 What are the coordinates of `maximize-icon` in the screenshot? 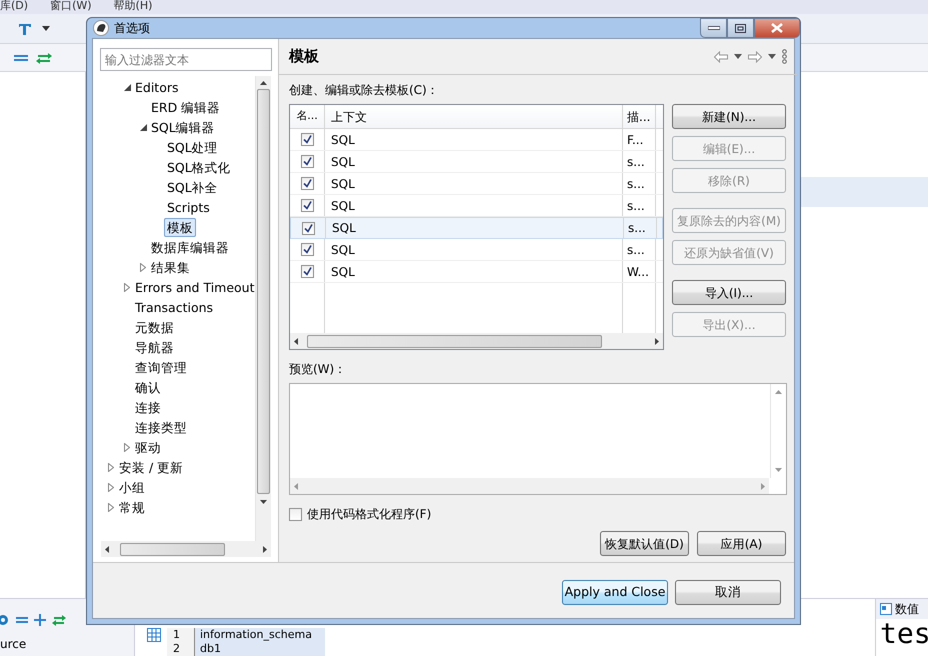 It's located at (740, 28).